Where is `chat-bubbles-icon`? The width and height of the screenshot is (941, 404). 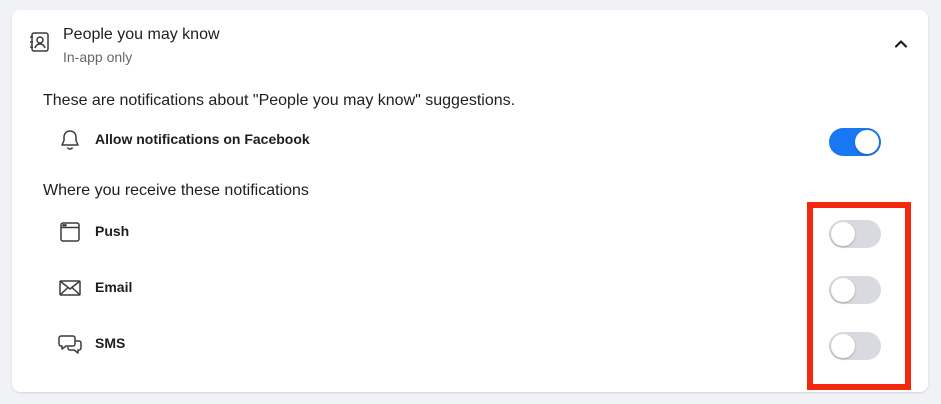 chat-bubbles-icon is located at coordinates (70, 344).